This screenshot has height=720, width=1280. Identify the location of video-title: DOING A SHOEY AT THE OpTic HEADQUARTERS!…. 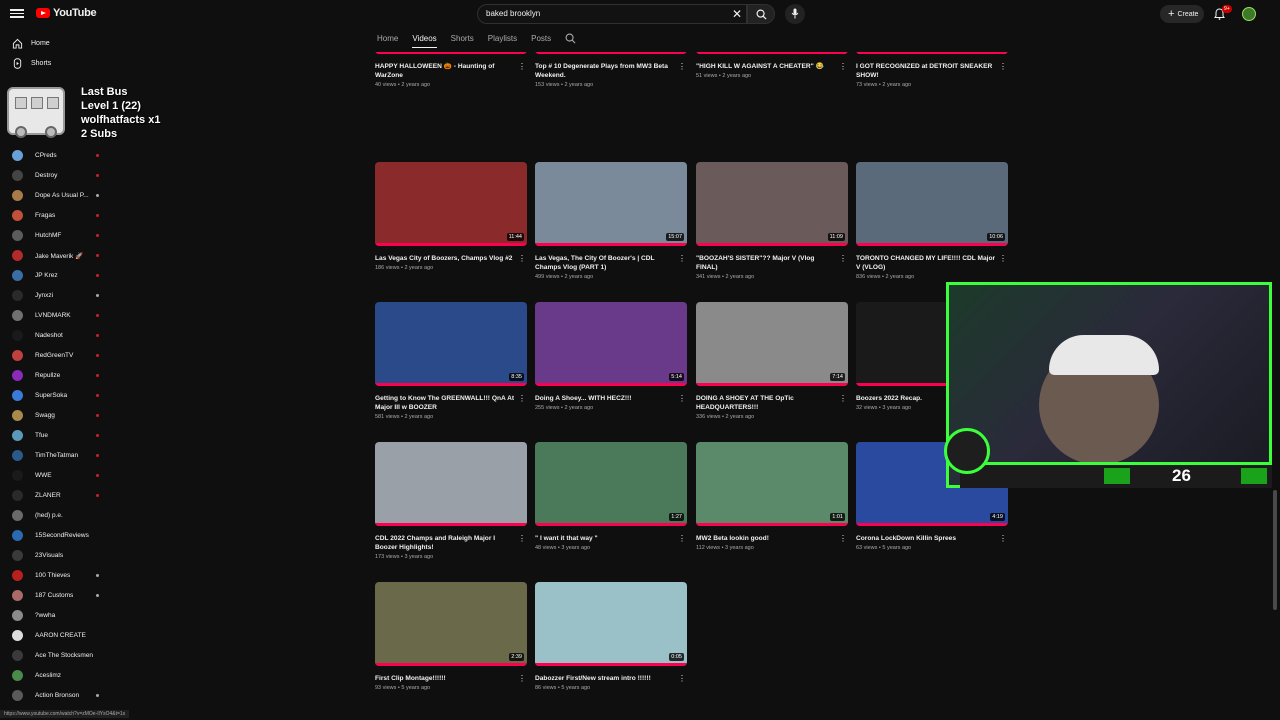
(766, 403).